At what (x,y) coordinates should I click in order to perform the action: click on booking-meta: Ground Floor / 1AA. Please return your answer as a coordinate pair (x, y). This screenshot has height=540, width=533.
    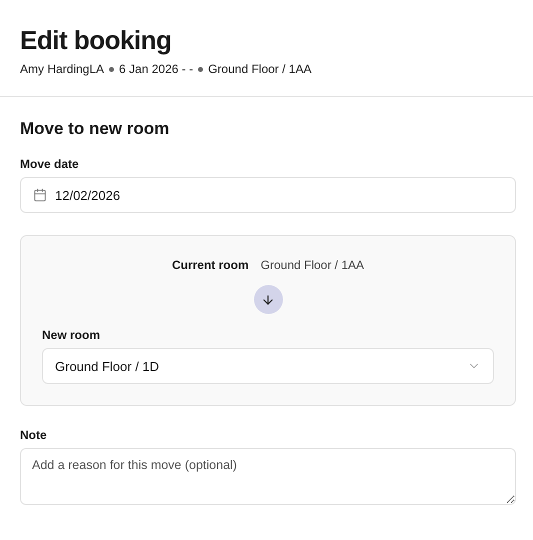
    Looking at the image, I should click on (260, 69).